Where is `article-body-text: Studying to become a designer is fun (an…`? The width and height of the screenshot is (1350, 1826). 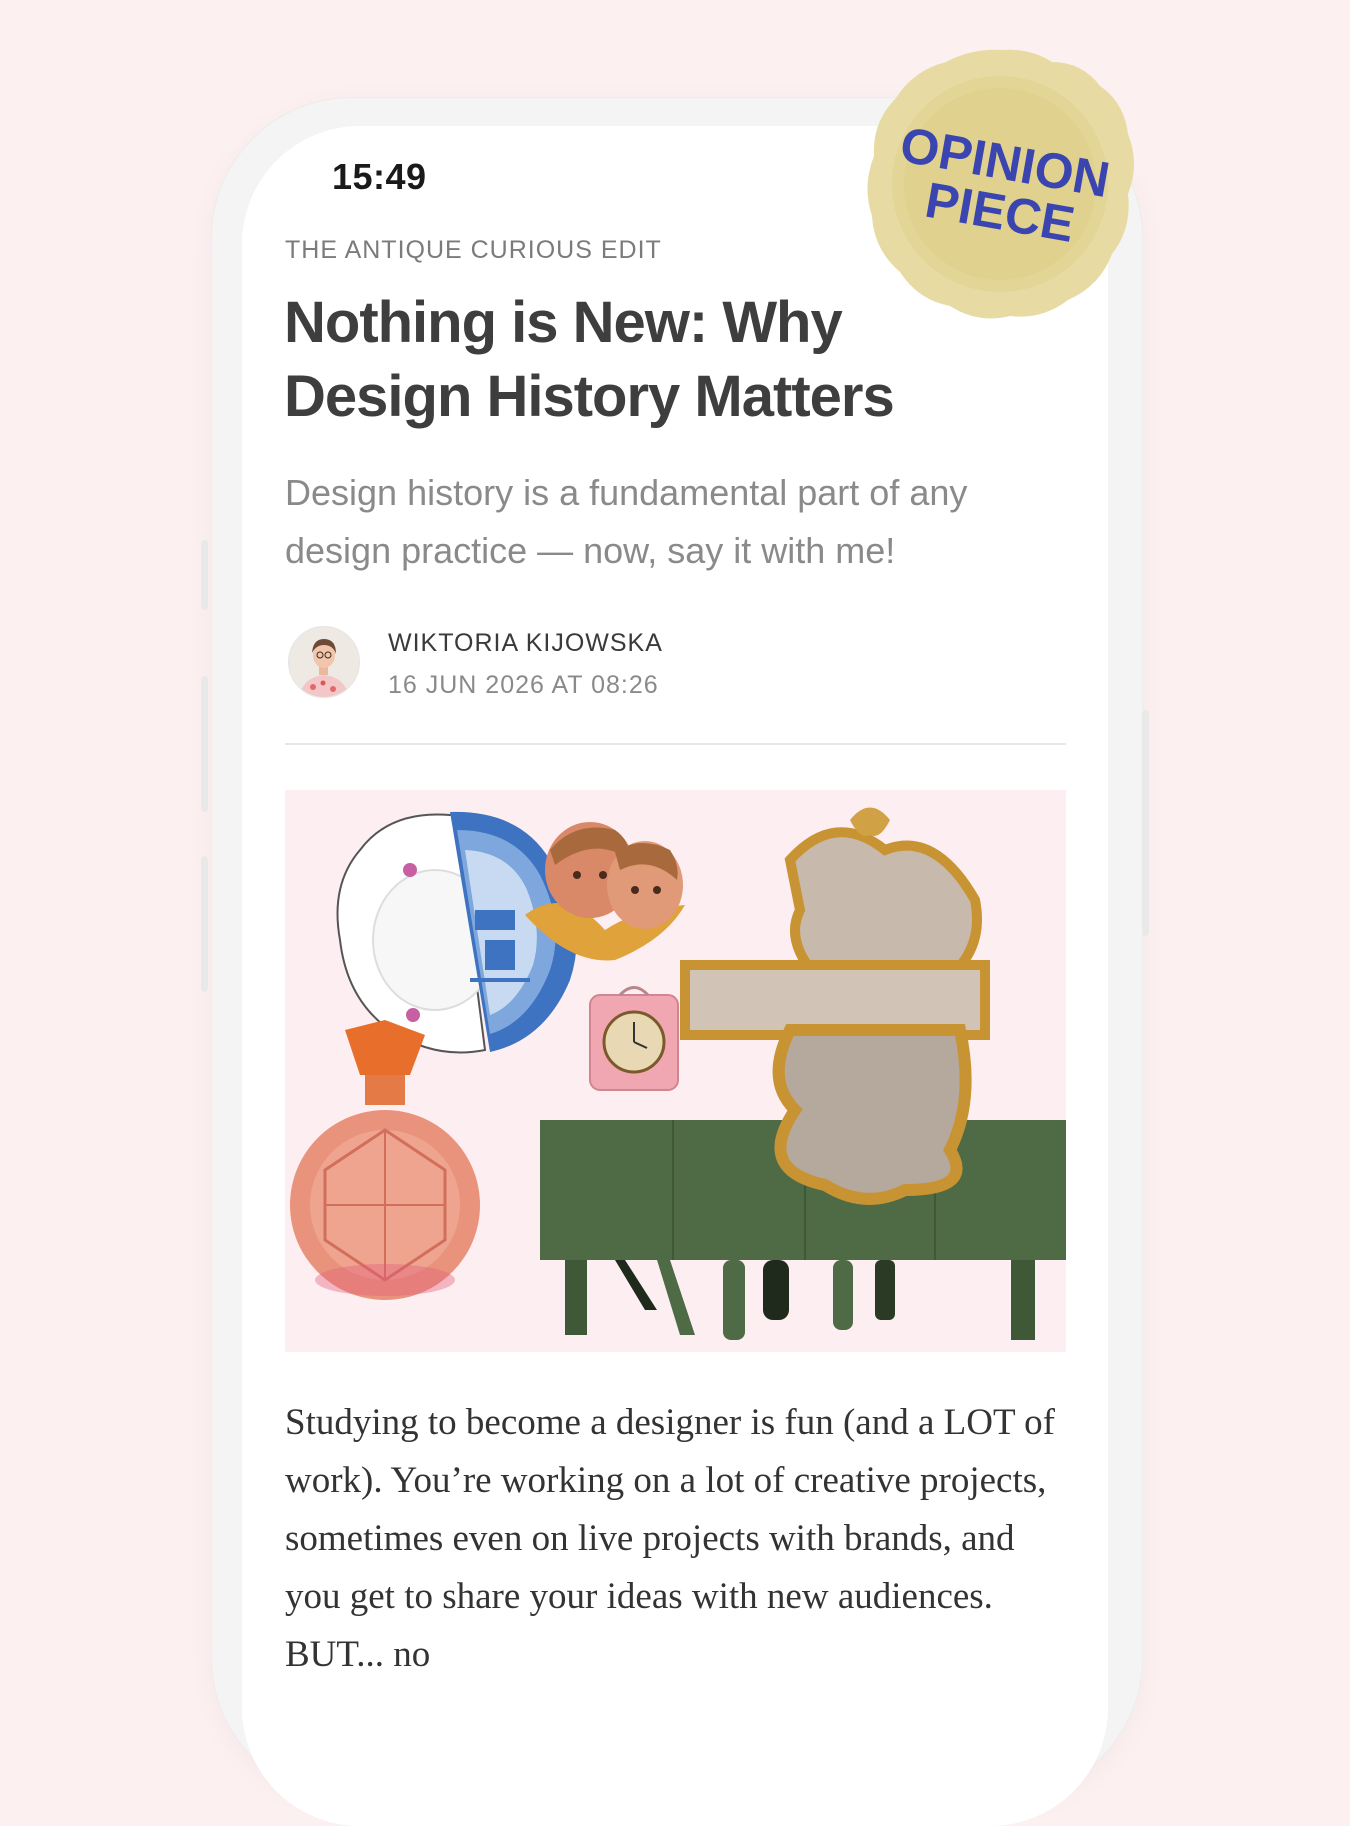 article-body-text: Studying to become a designer is fun (an… is located at coordinates (670, 1538).